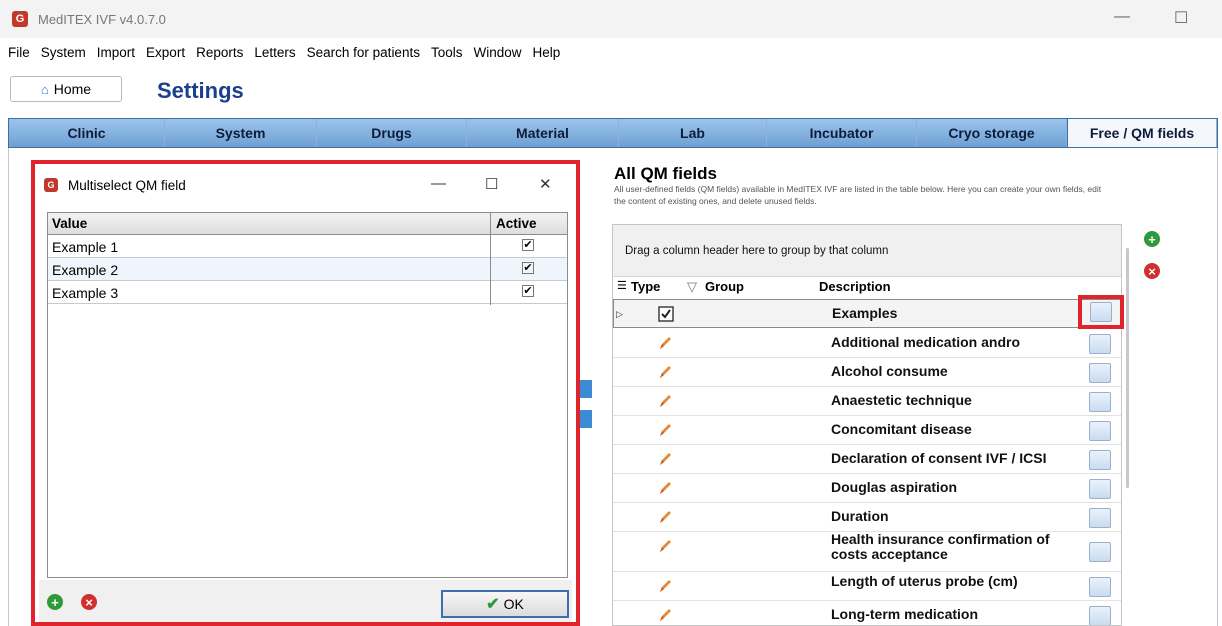 This screenshot has width=1222, height=626. I want to click on menu-help: Help, so click(547, 52).